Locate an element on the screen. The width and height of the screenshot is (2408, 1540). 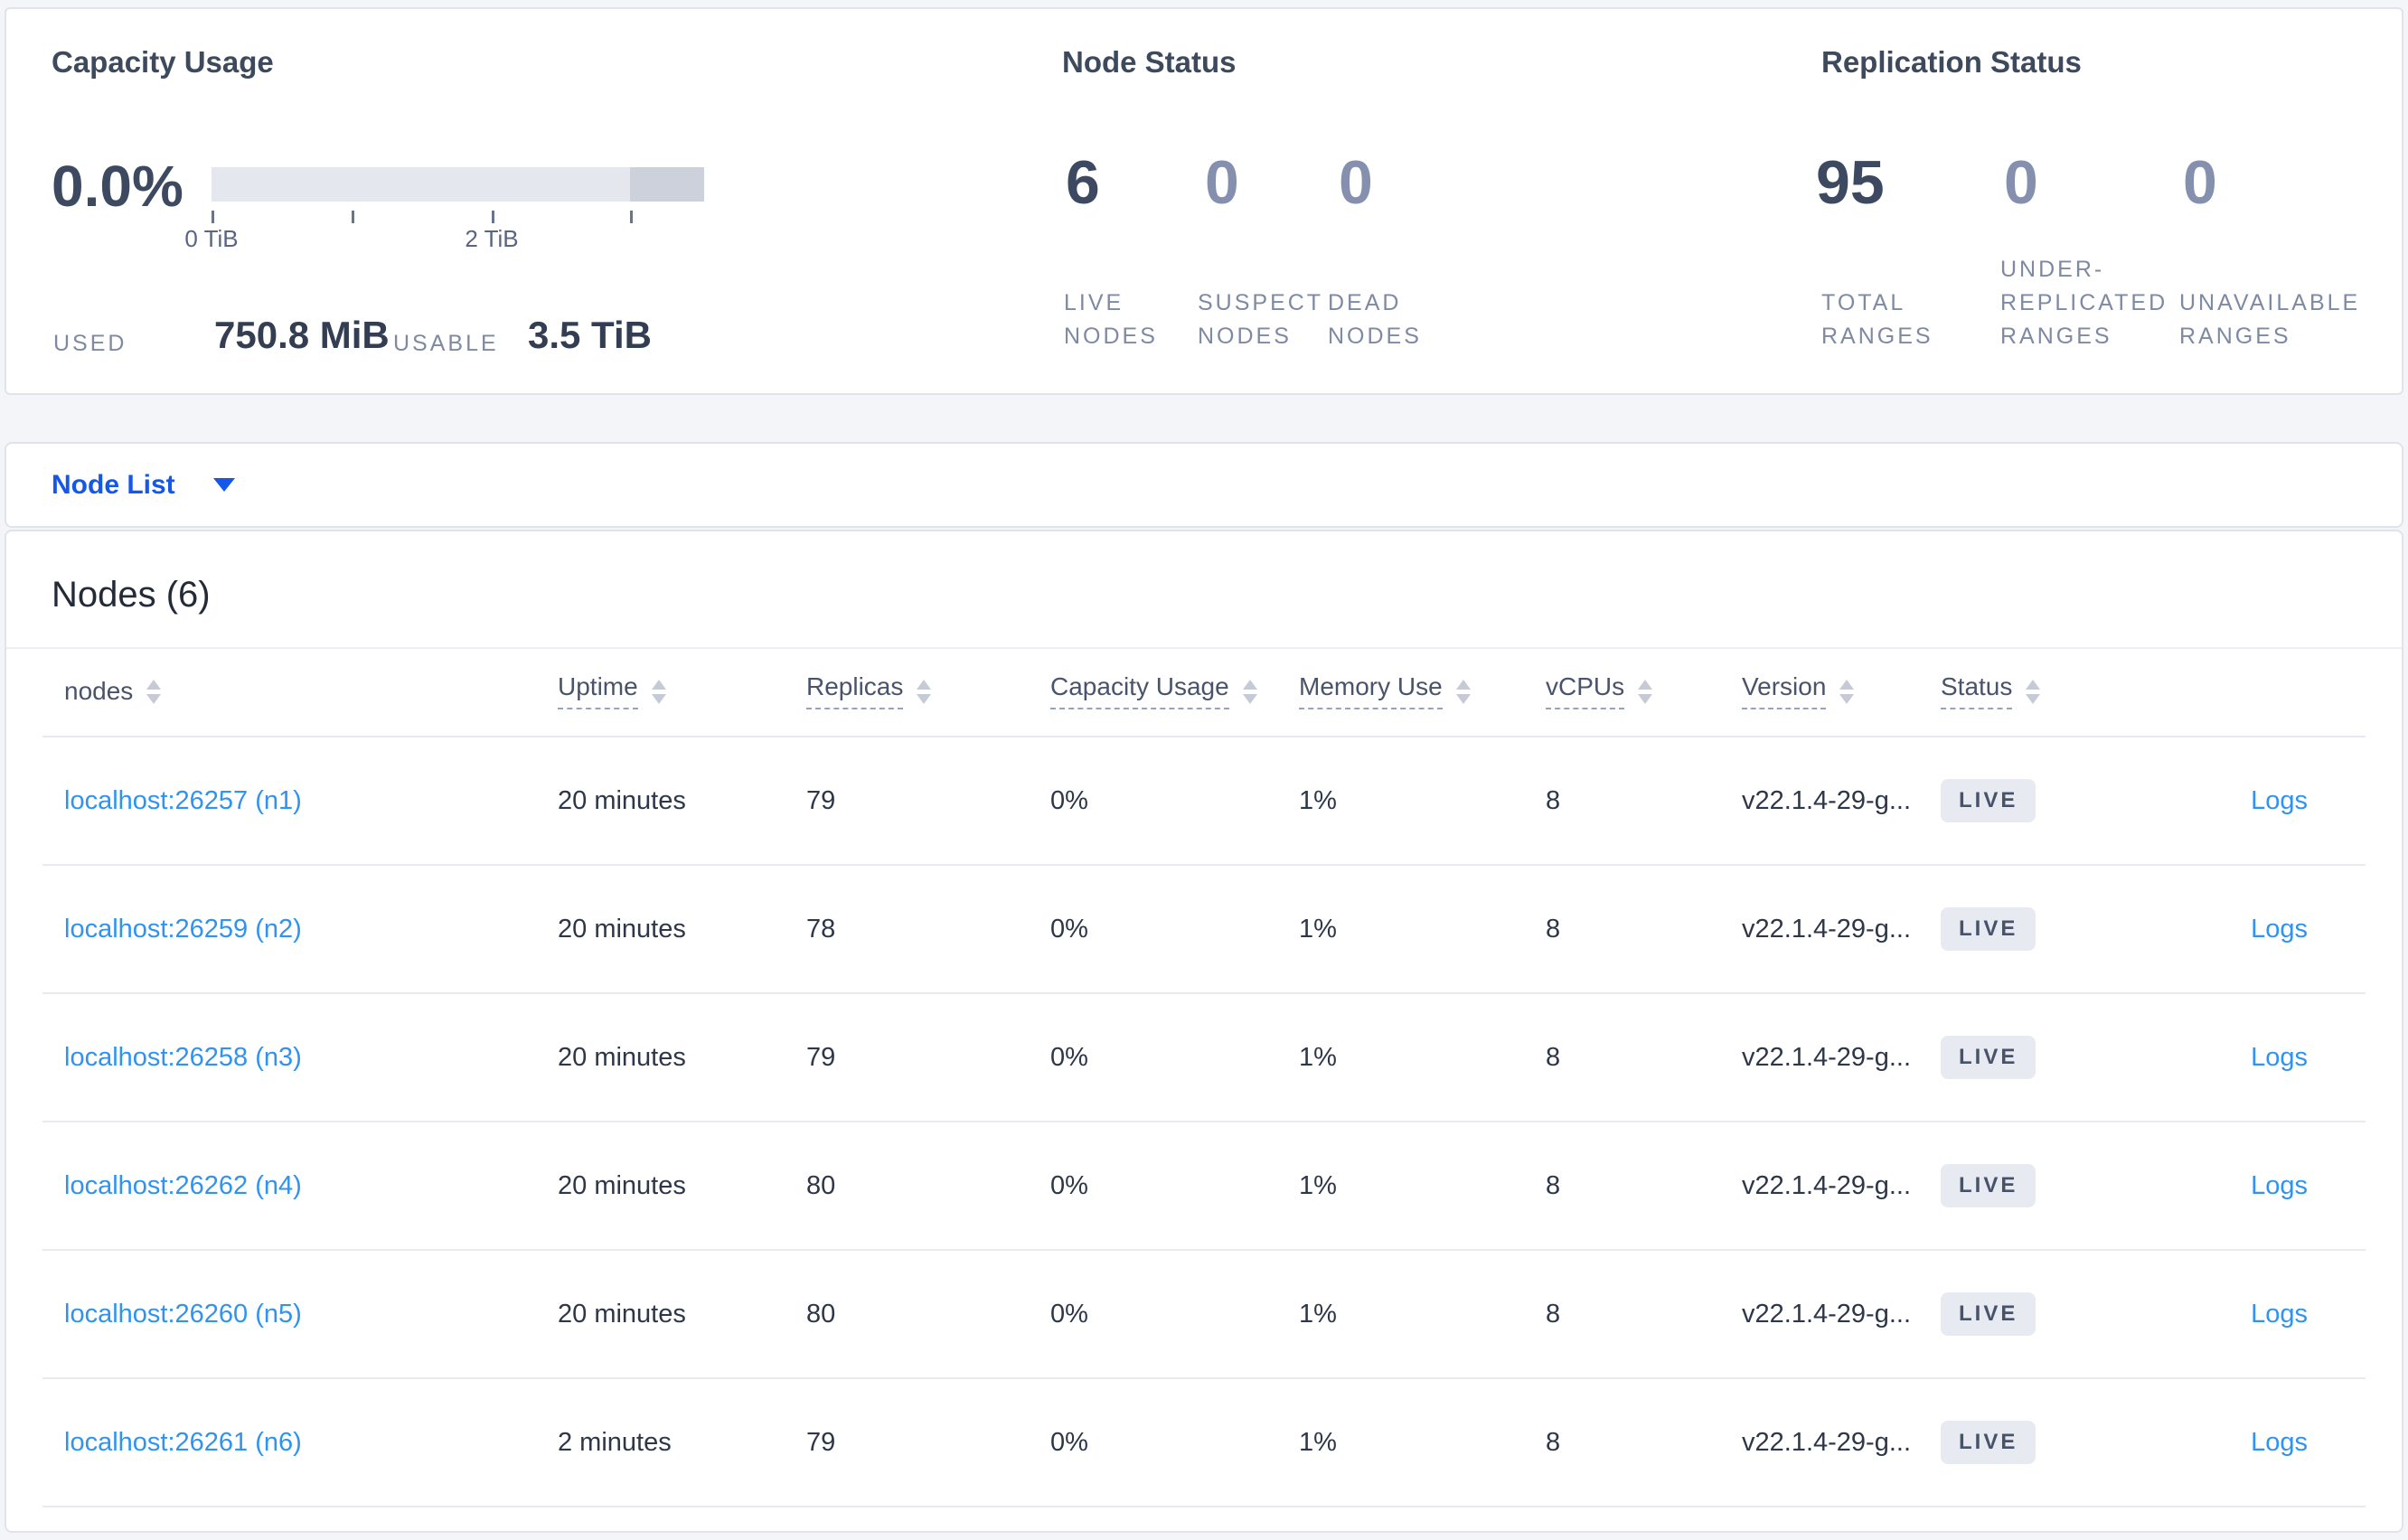
usable-value: 3.5 TiB is located at coordinates (590, 335).